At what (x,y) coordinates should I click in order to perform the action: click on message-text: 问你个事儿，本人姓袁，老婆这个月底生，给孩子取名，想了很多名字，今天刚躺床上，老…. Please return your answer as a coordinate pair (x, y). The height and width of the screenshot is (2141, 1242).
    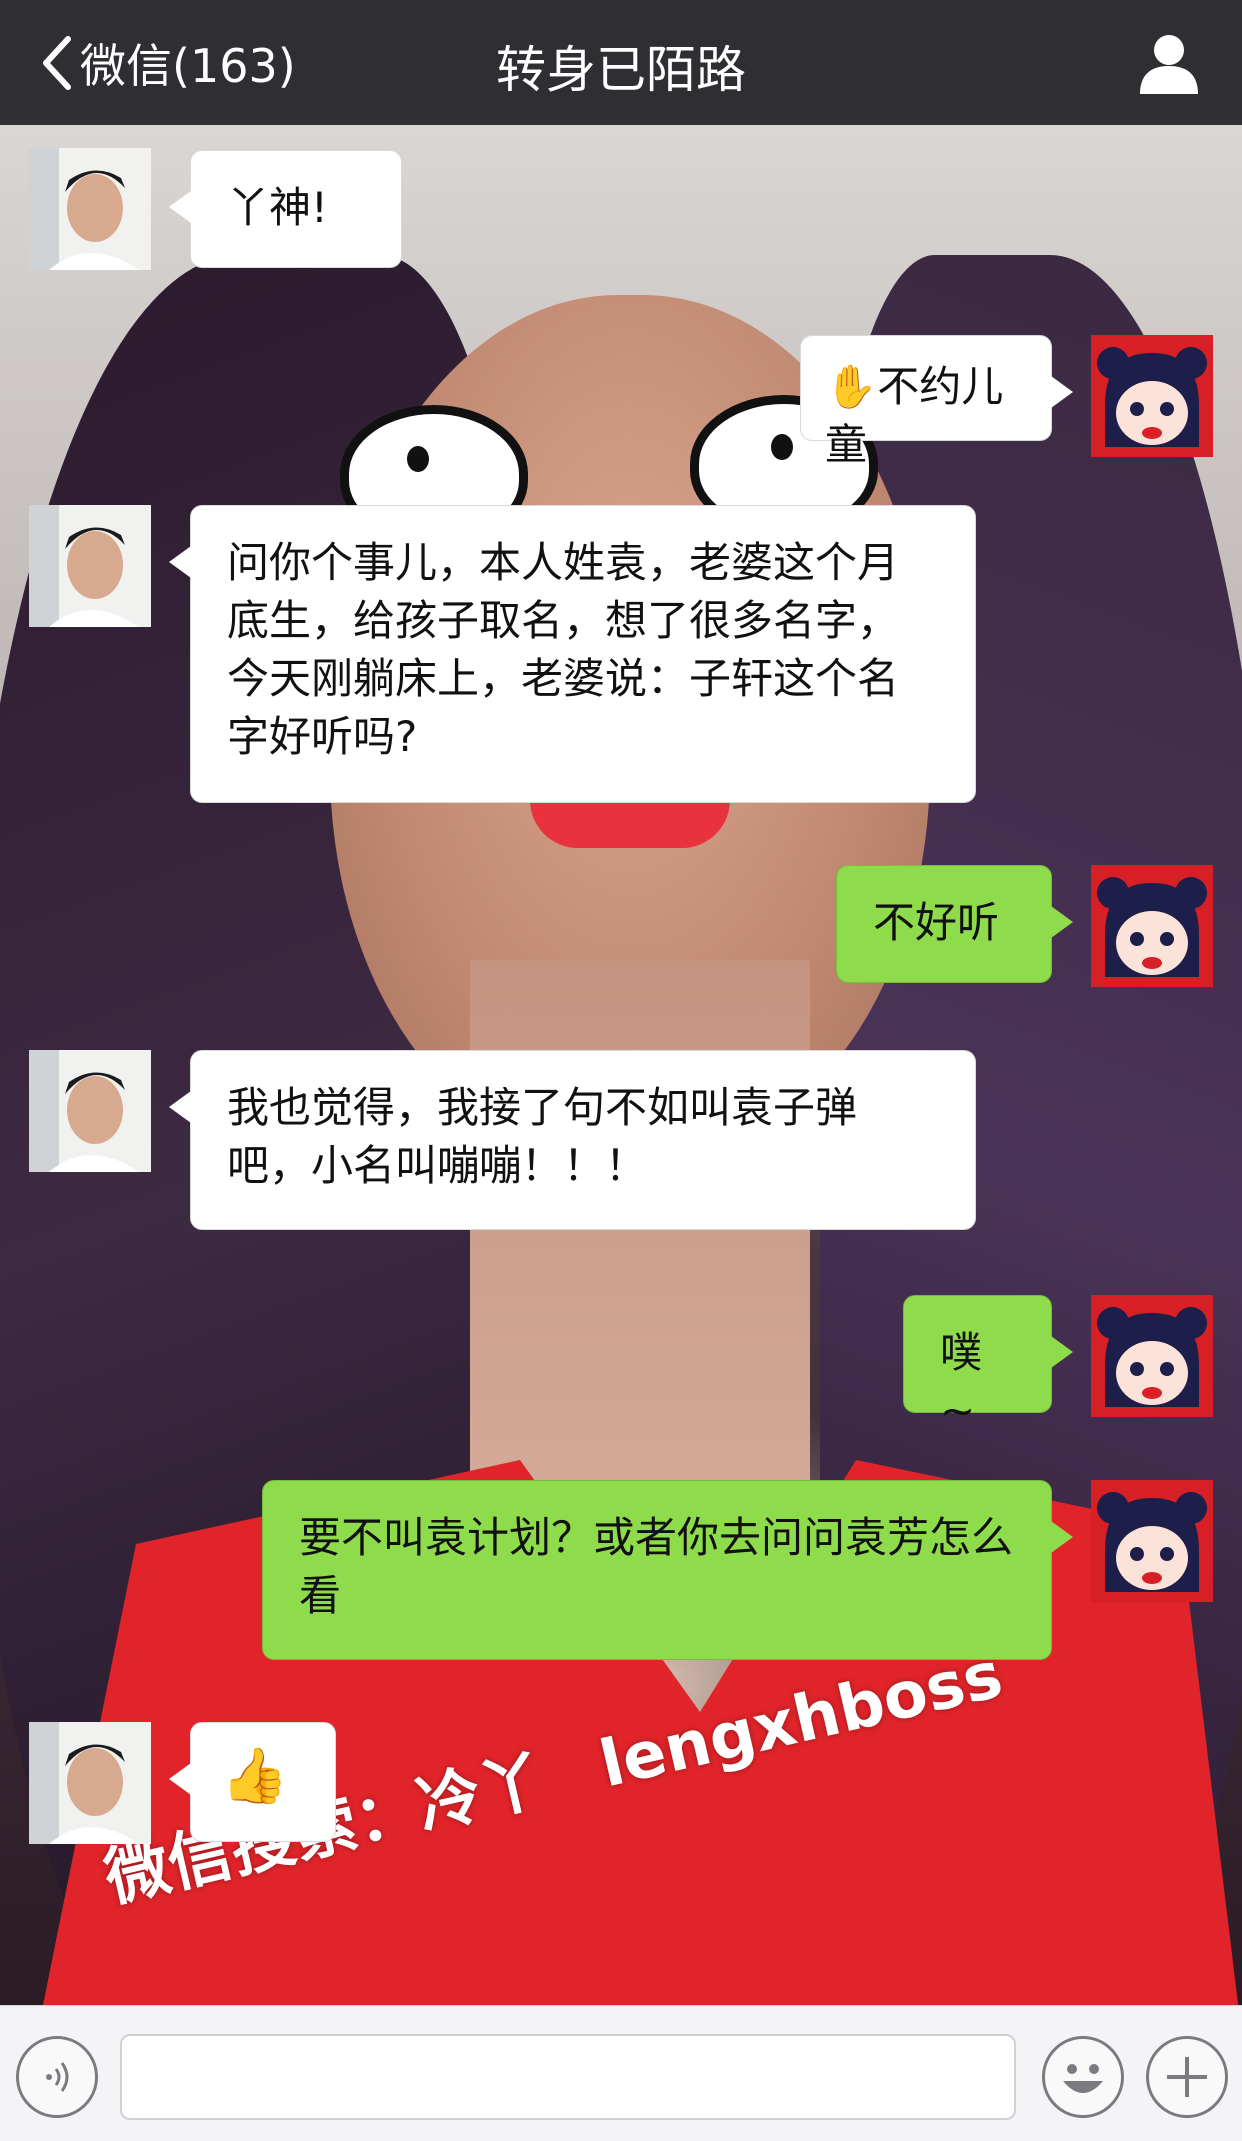
    Looking at the image, I should click on (563, 649).